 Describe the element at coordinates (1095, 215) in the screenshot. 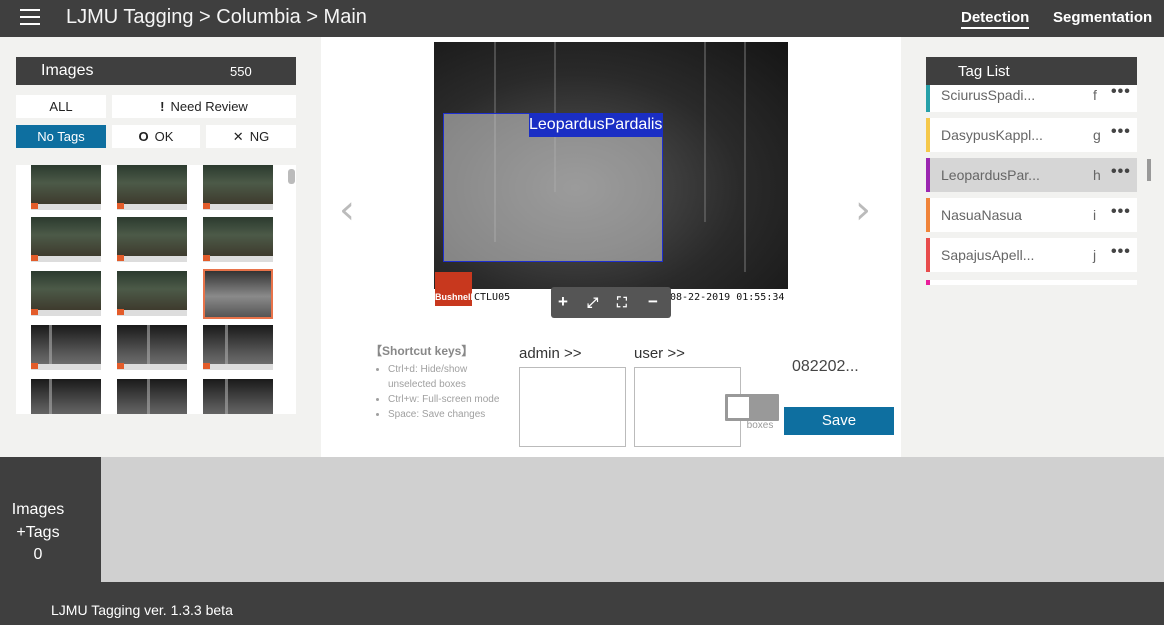

I see `tag-shortcut-key: i` at that location.